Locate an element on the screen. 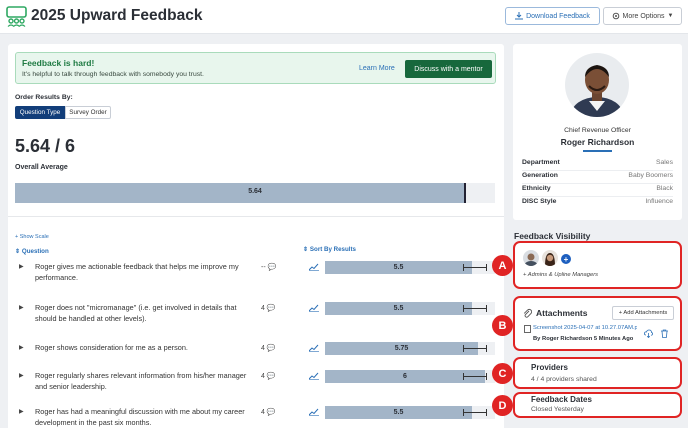  name-underline is located at coordinates (597, 151).